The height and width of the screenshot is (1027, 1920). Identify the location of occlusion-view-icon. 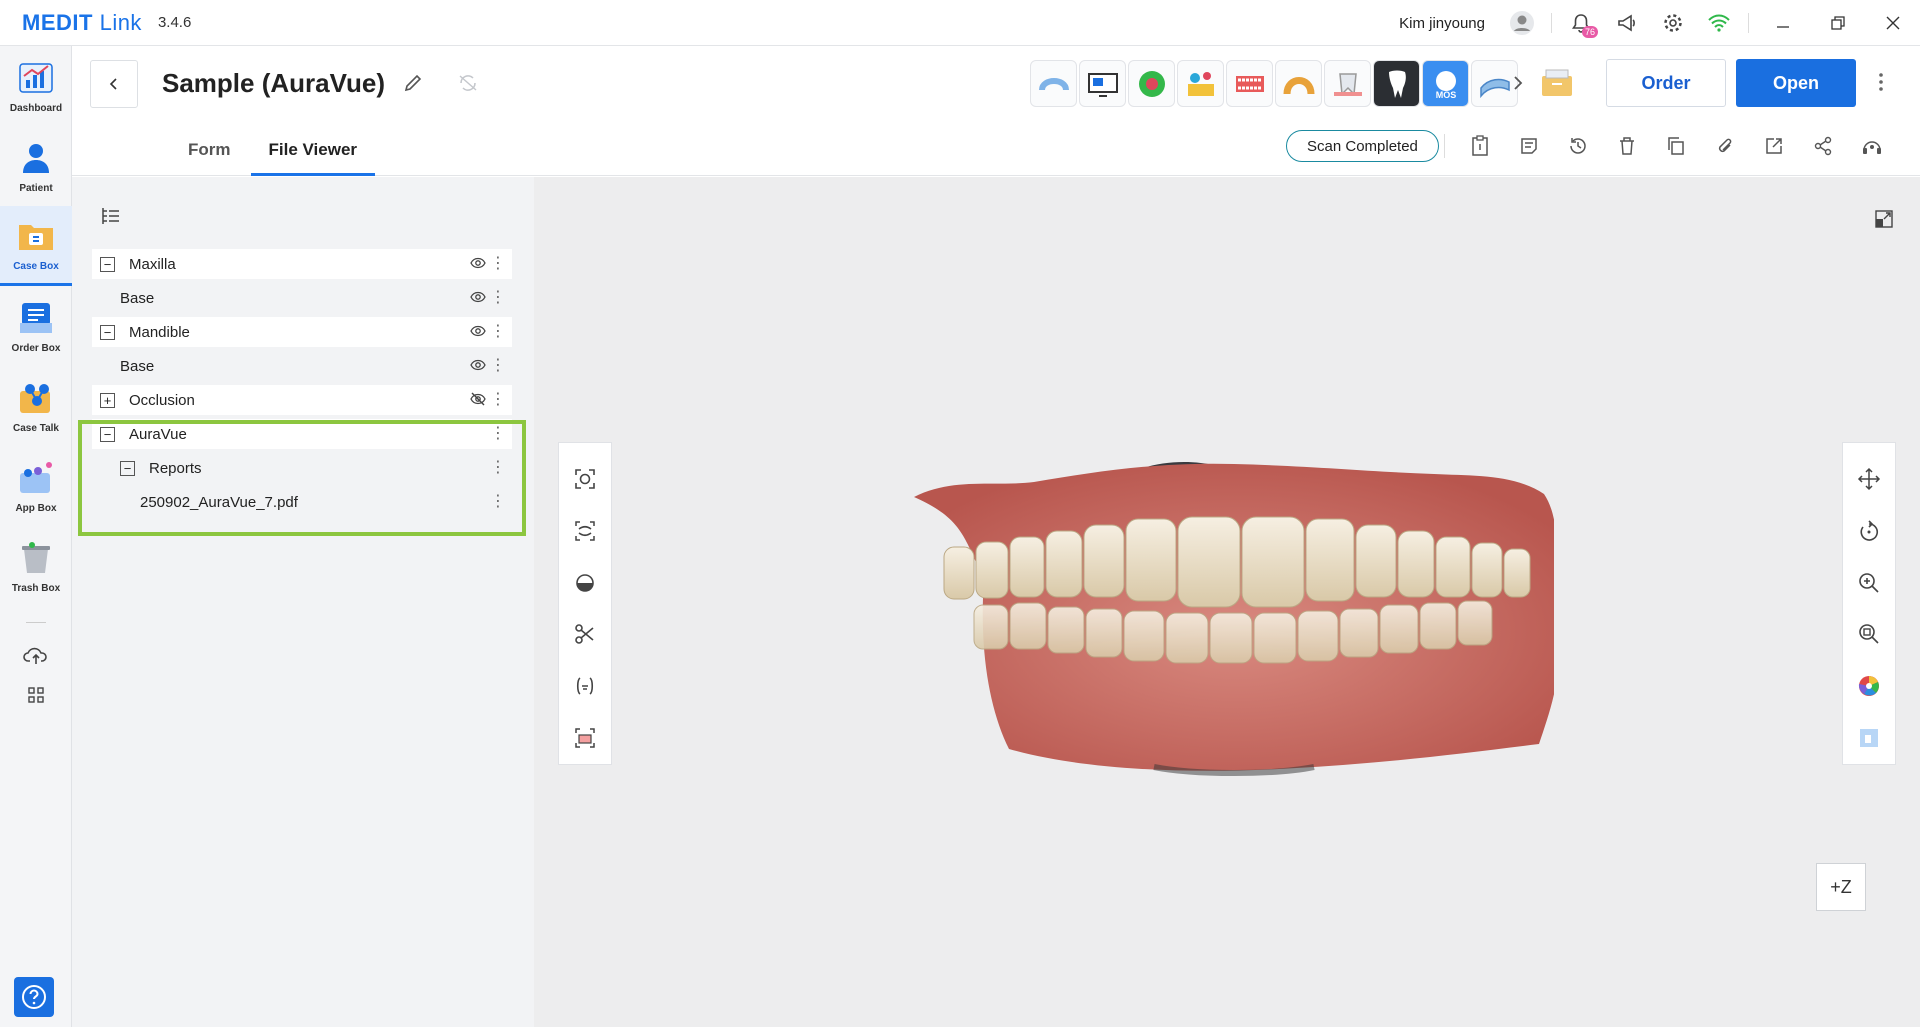
(585, 531).